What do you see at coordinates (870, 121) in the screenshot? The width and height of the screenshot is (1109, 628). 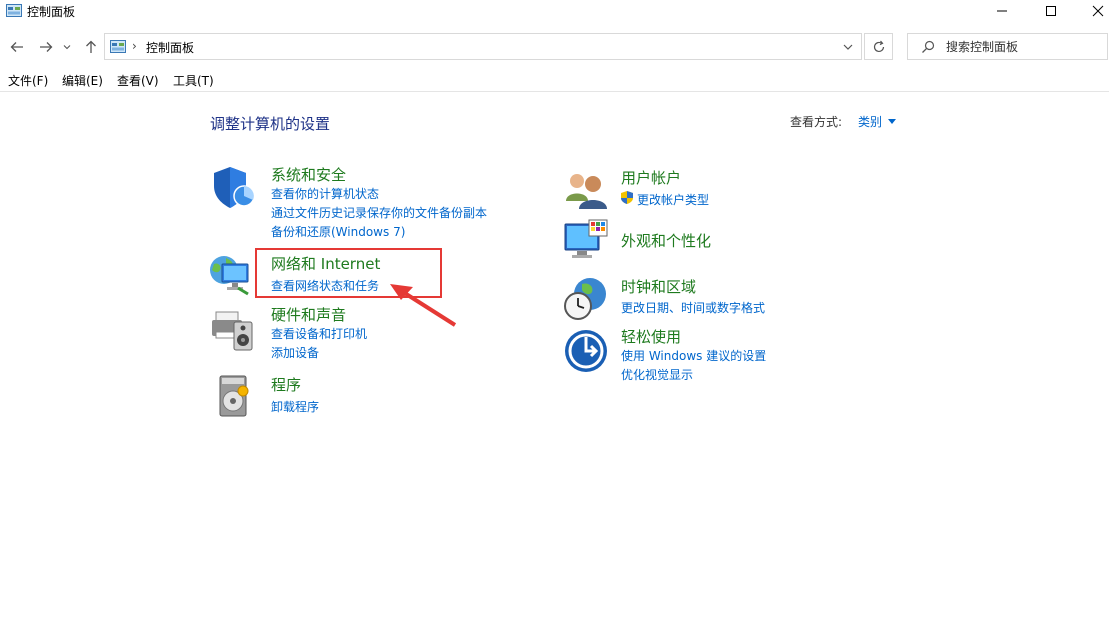 I see `view-by-dropdown: 类别` at bounding box center [870, 121].